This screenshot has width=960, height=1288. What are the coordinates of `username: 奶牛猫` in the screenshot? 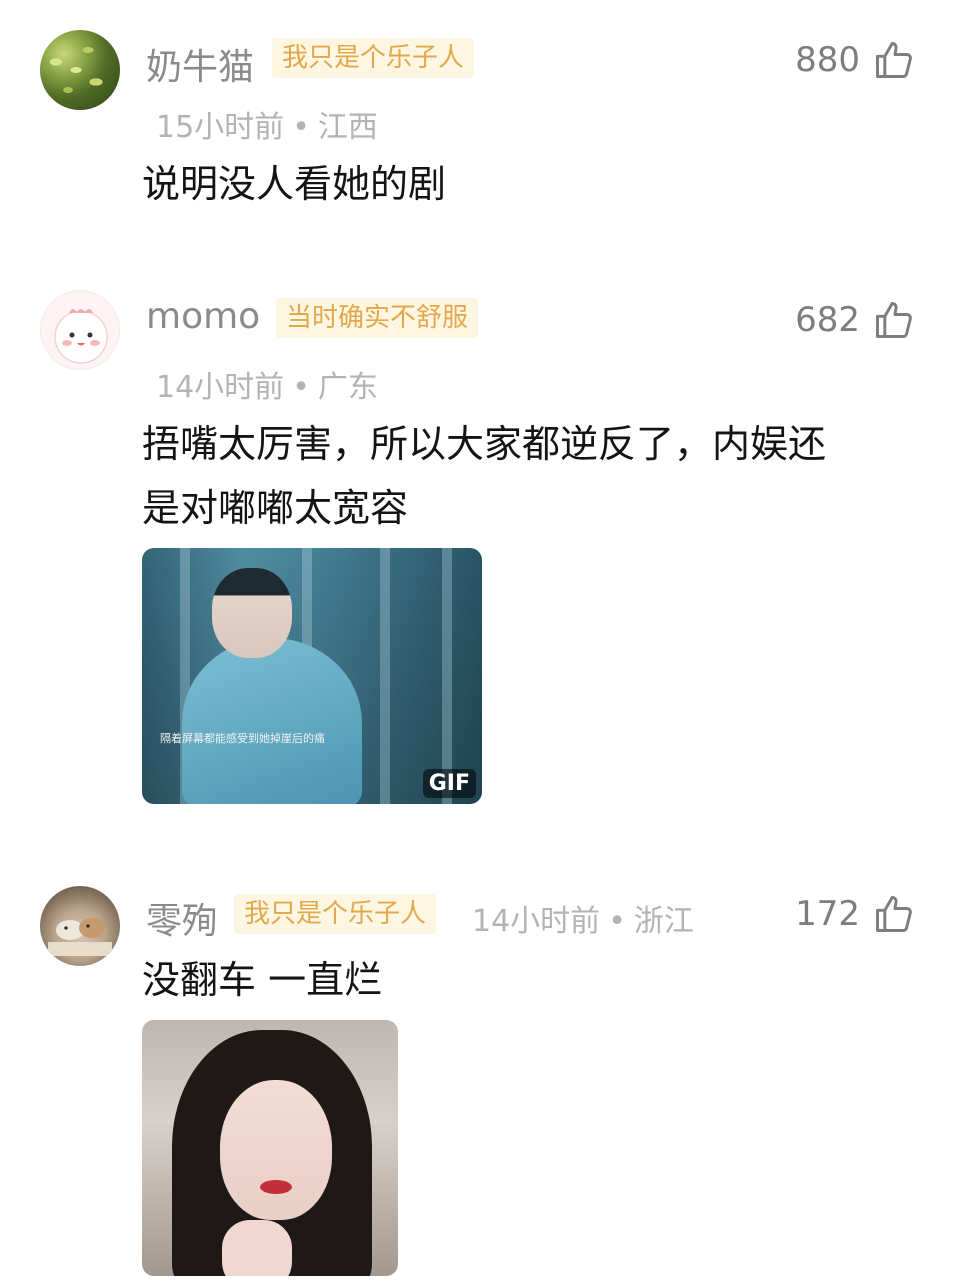 It's located at (200, 64).